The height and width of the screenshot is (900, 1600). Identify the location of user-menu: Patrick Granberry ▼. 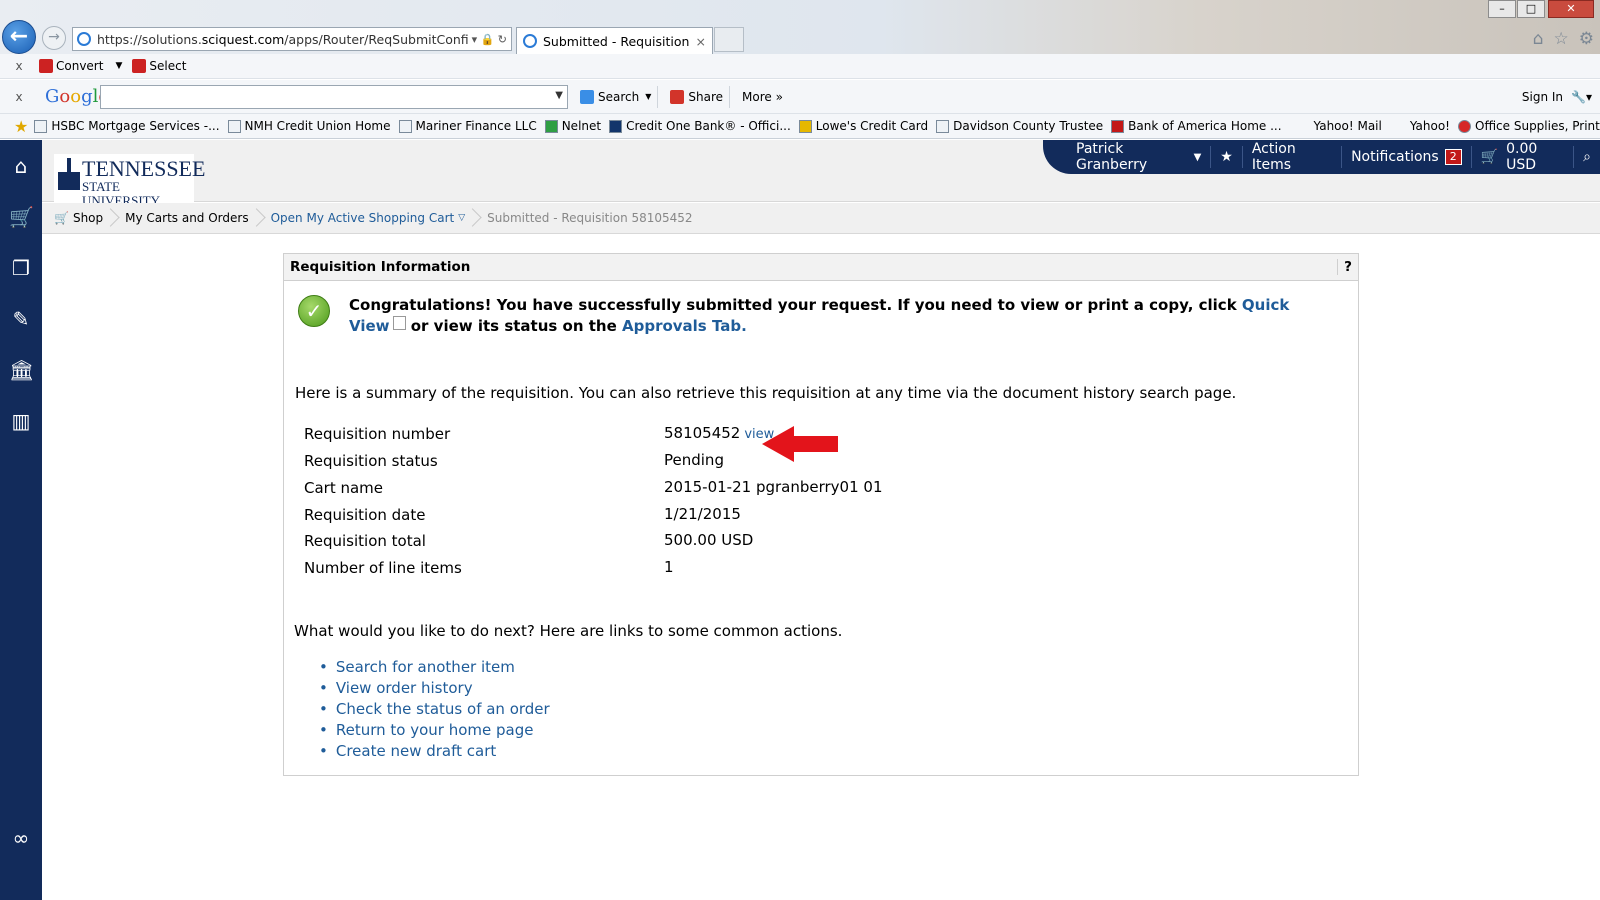
(1139, 157).